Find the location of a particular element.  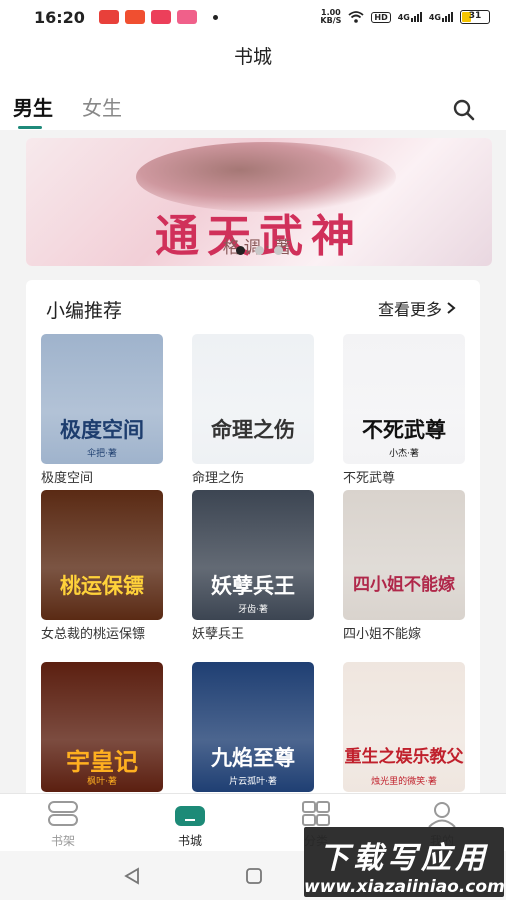

book-cover-title: 桃运保镖 is located at coordinates (102, 585).